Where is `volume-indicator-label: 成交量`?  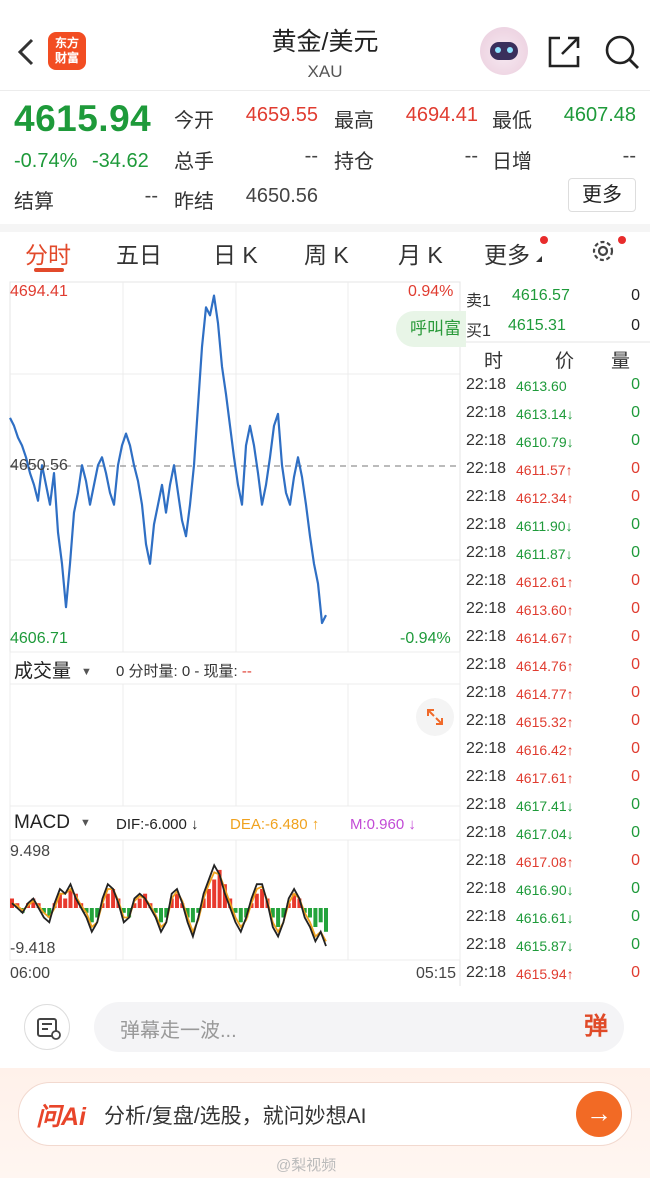 volume-indicator-label: 成交量 is located at coordinates (43, 671).